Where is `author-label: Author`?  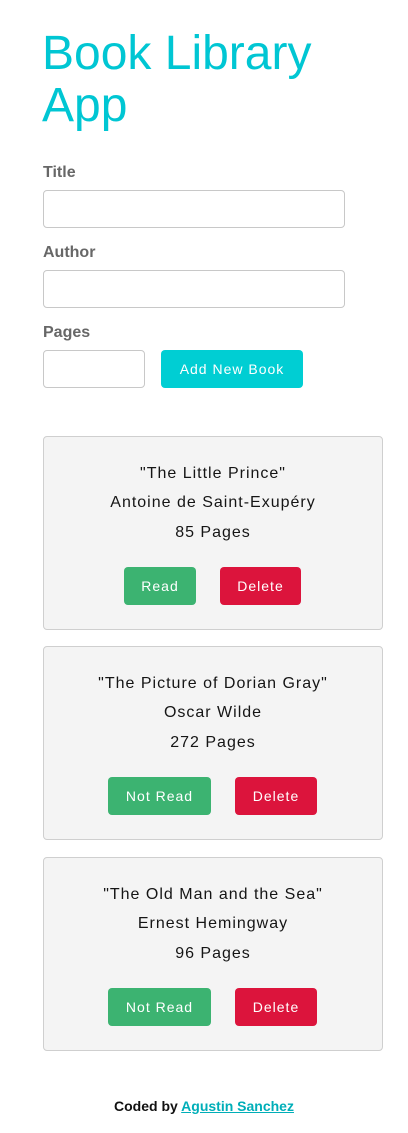 author-label: Author is located at coordinates (69, 252).